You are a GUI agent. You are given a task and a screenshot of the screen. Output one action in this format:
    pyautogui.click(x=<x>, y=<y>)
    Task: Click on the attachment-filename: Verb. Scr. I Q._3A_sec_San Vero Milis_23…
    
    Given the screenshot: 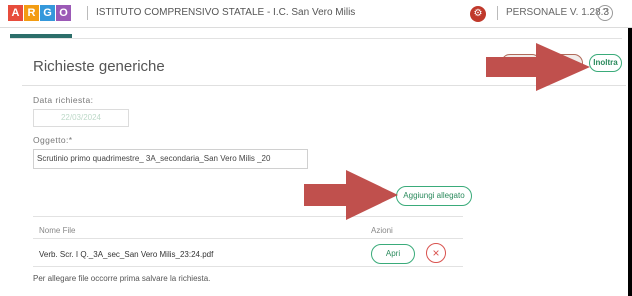 What is the action you would take?
    pyautogui.click(x=126, y=254)
    